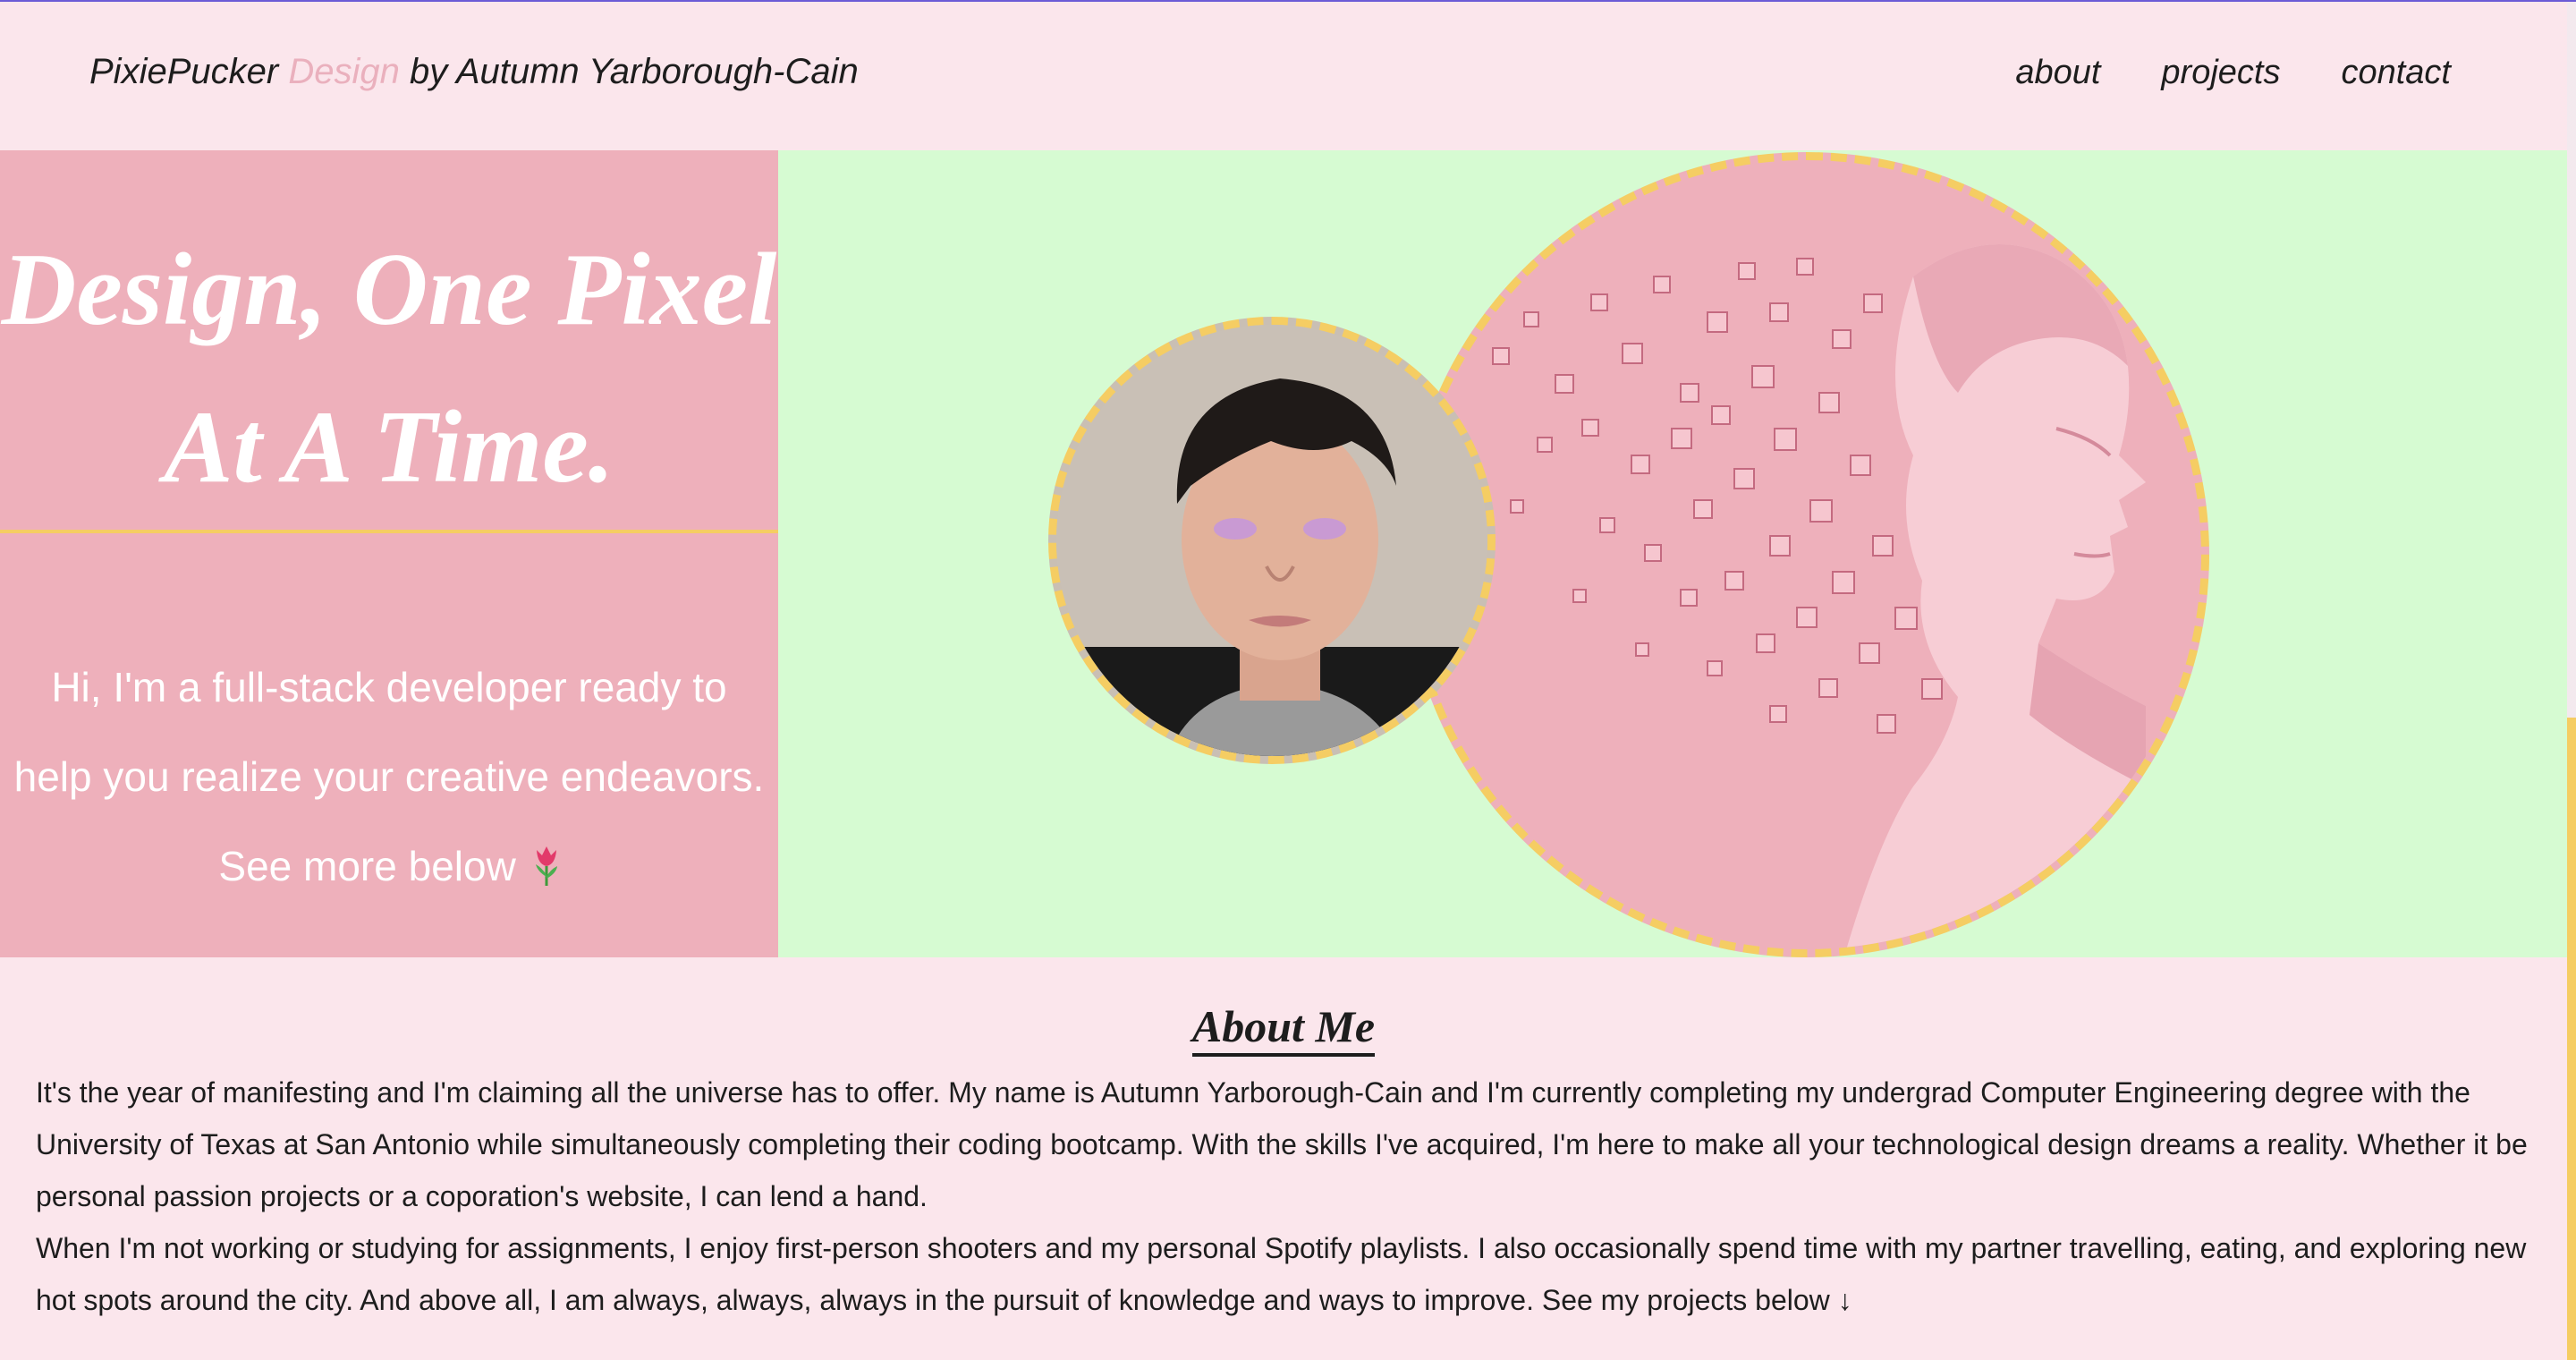 This screenshot has height=1360, width=2576. Describe the element at coordinates (2057, 73) in the screenshot. I see `nav-link-about: about` at that location.